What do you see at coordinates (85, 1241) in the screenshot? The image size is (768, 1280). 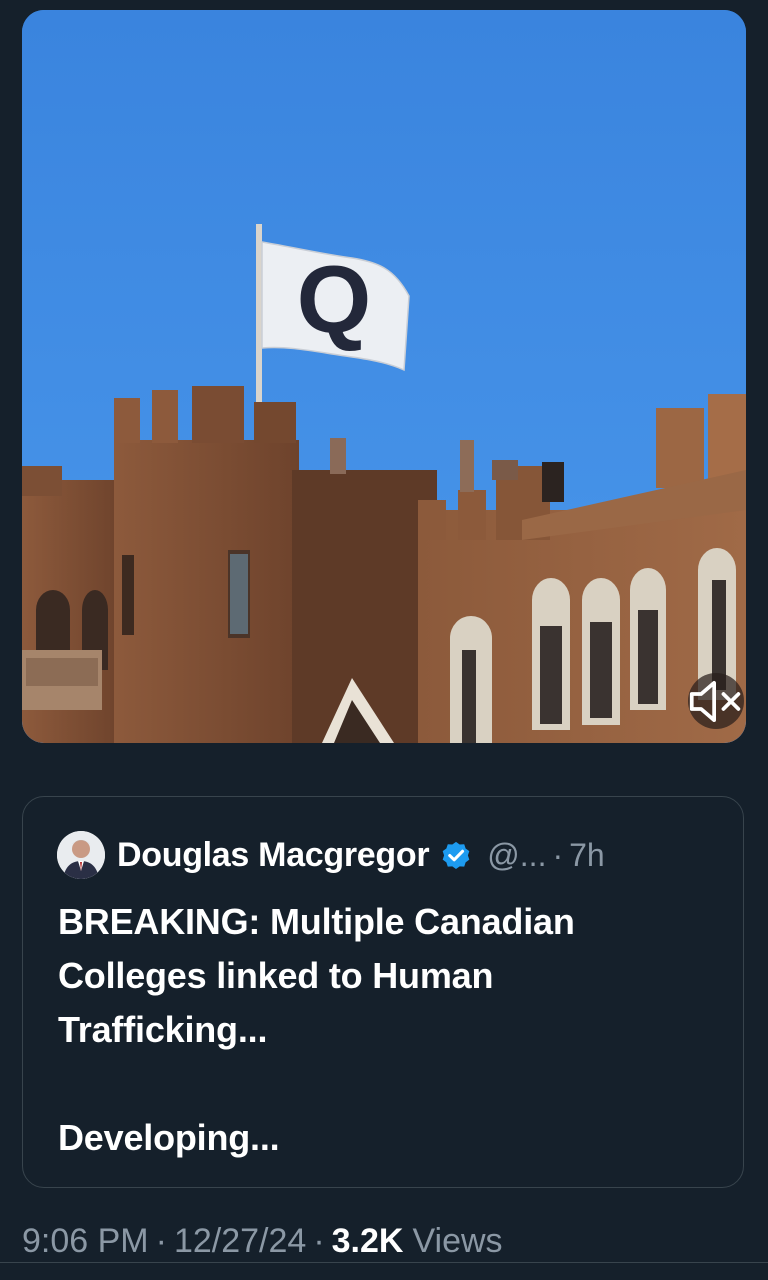 I see `post-time: 9:06 PM` at bounding box center [85, 1241].